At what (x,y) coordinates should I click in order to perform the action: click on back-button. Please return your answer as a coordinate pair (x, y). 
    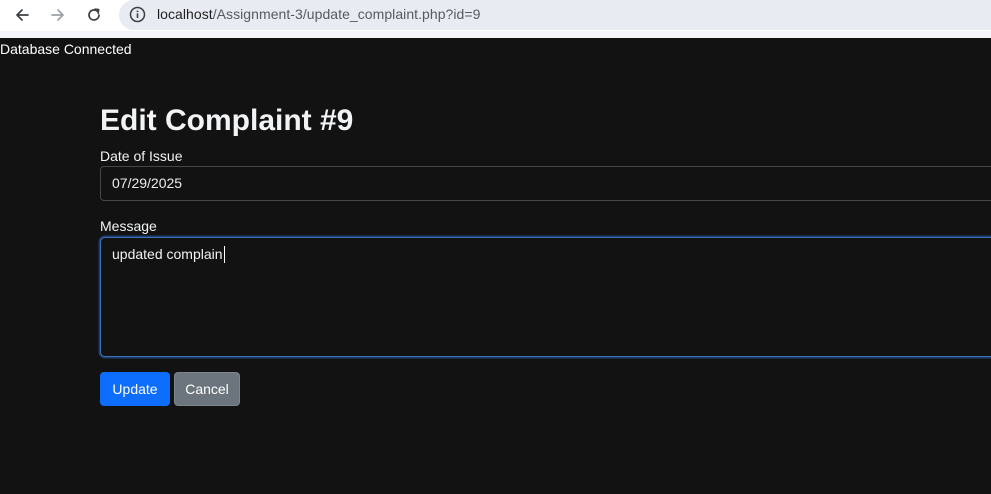
    Looking at the image, I should click on (22, 15).